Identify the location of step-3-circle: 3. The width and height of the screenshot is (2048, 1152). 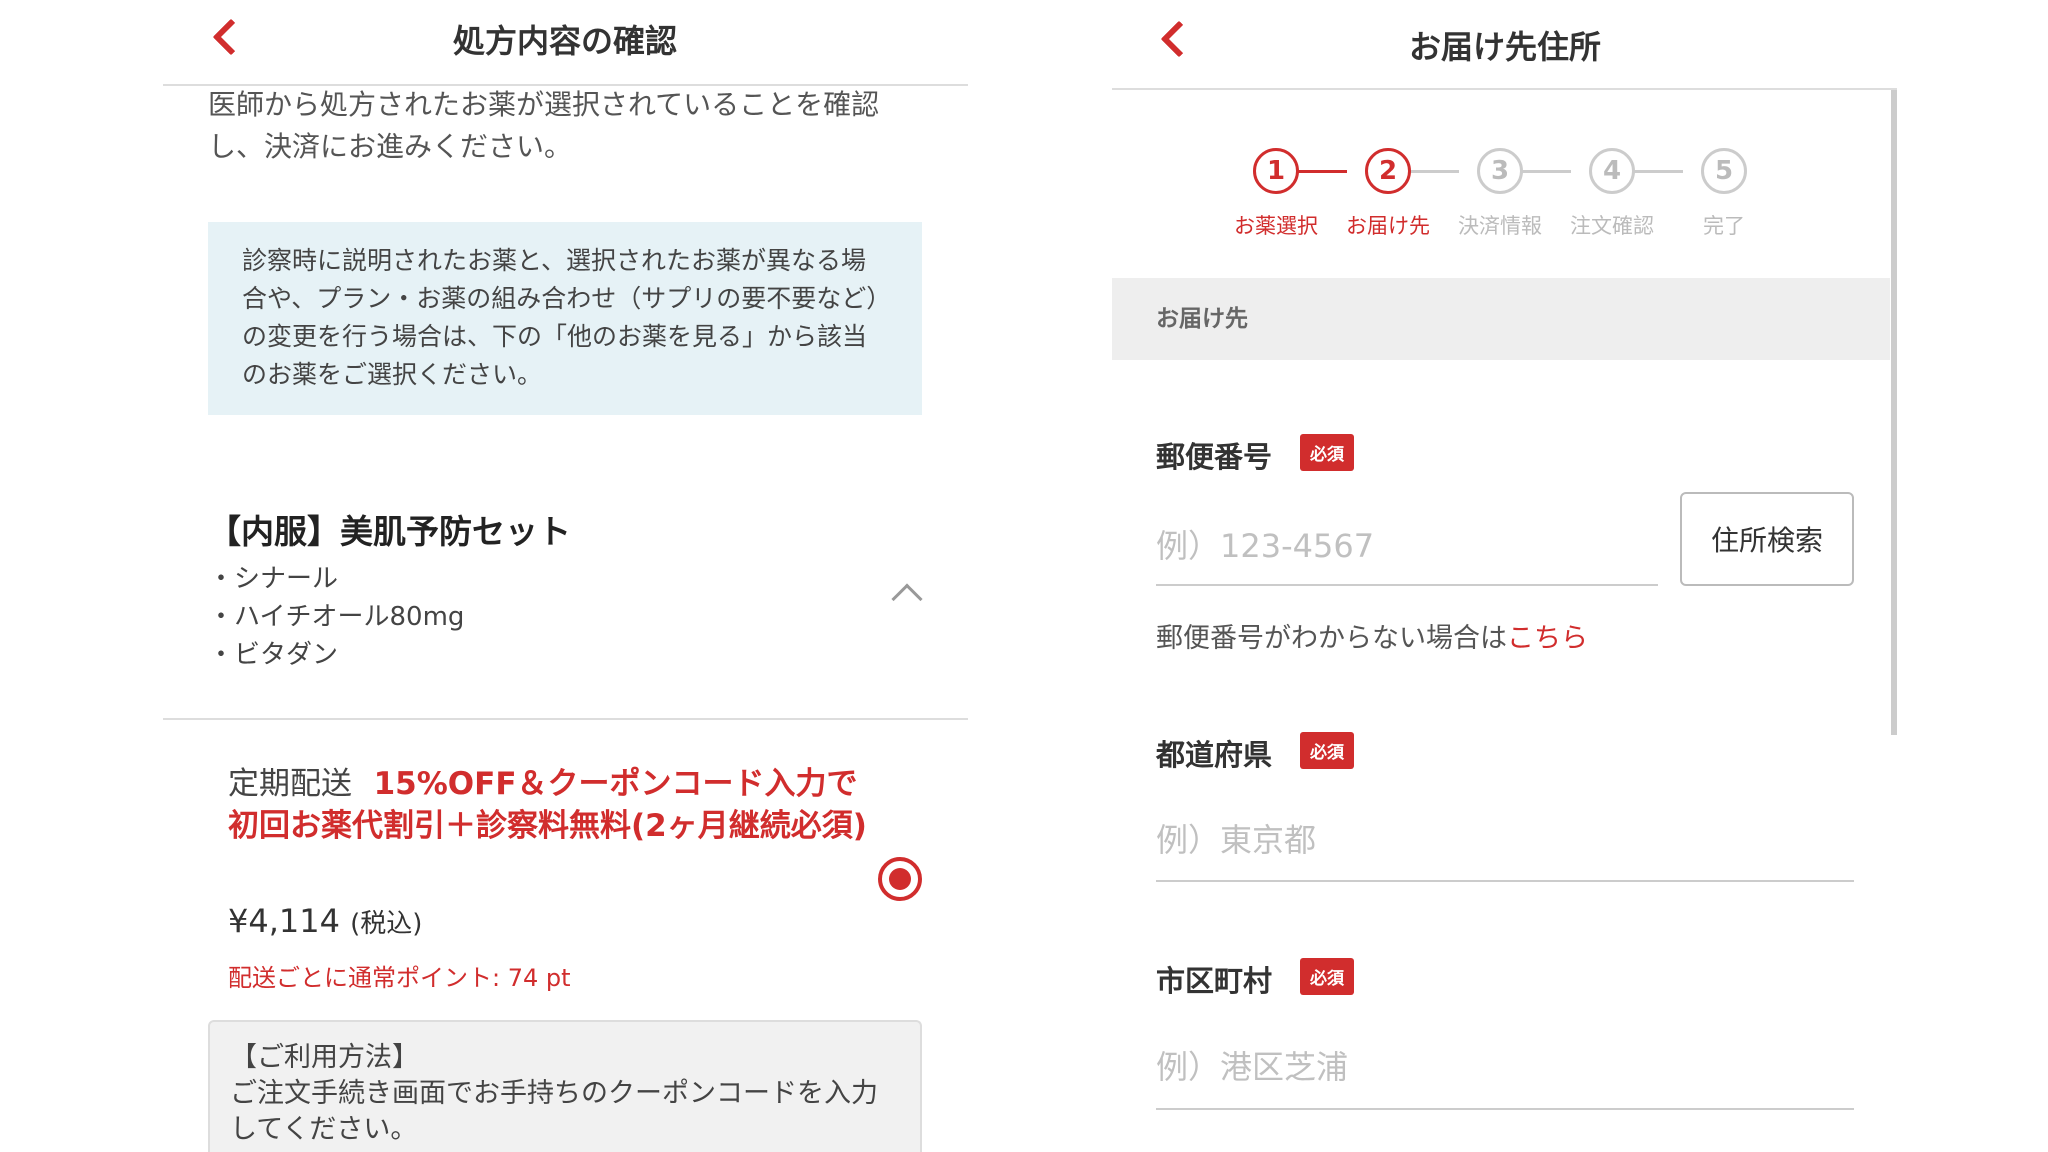
(1500, 171).